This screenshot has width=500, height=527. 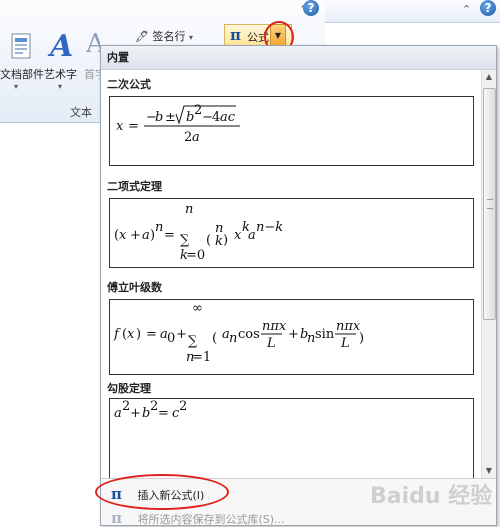 What do you see at coordinates (134, 287) in the screenshot?
I see `section-title-fourier: 傅立叶级数` at bounding box center [134, 287].